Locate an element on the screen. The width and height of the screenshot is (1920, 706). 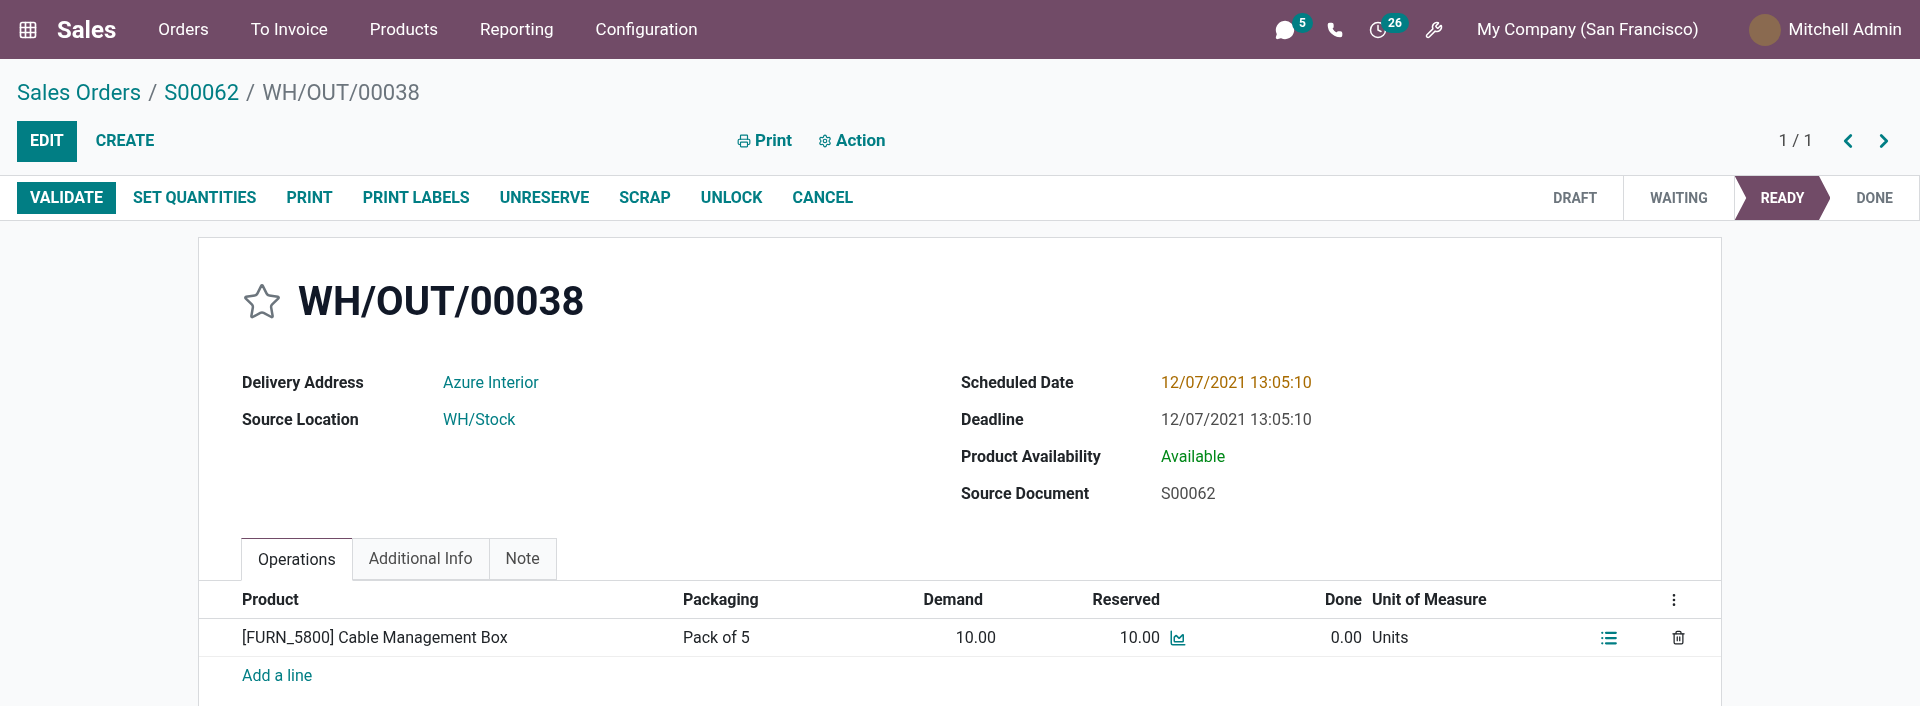
column-header: Reserved is located at coordinates (1071, 599).